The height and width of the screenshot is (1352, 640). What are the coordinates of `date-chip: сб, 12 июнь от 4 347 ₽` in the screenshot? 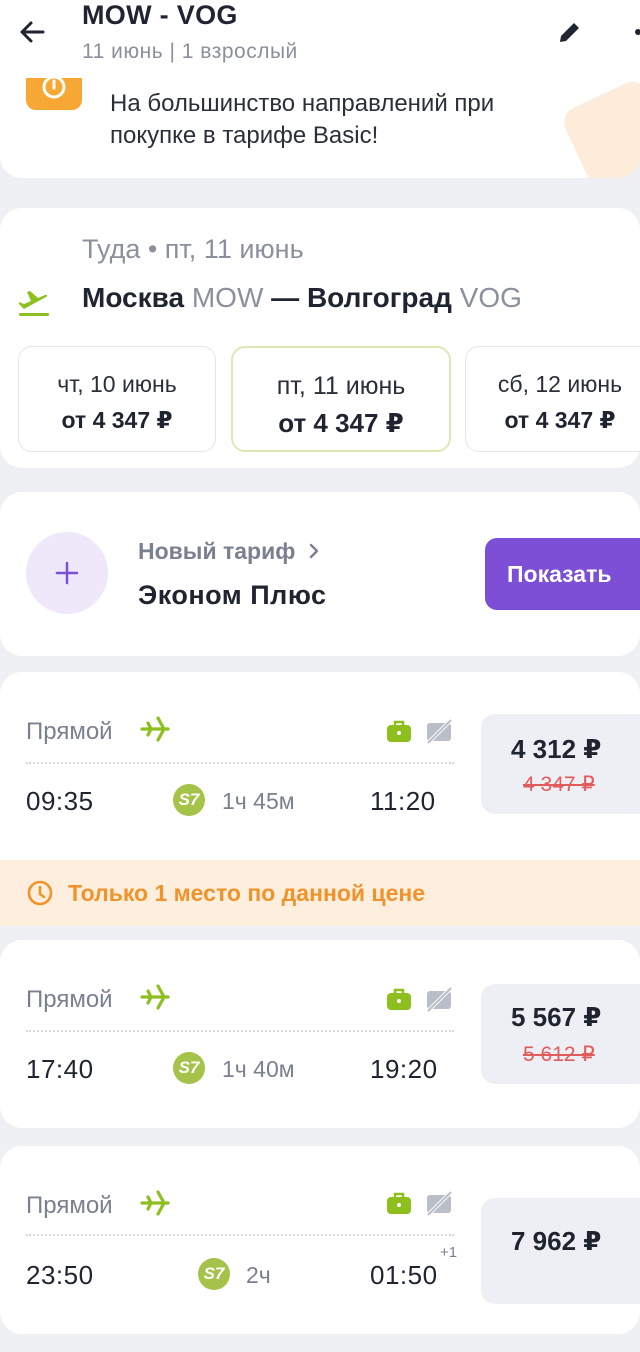 It's located at (552, 399).